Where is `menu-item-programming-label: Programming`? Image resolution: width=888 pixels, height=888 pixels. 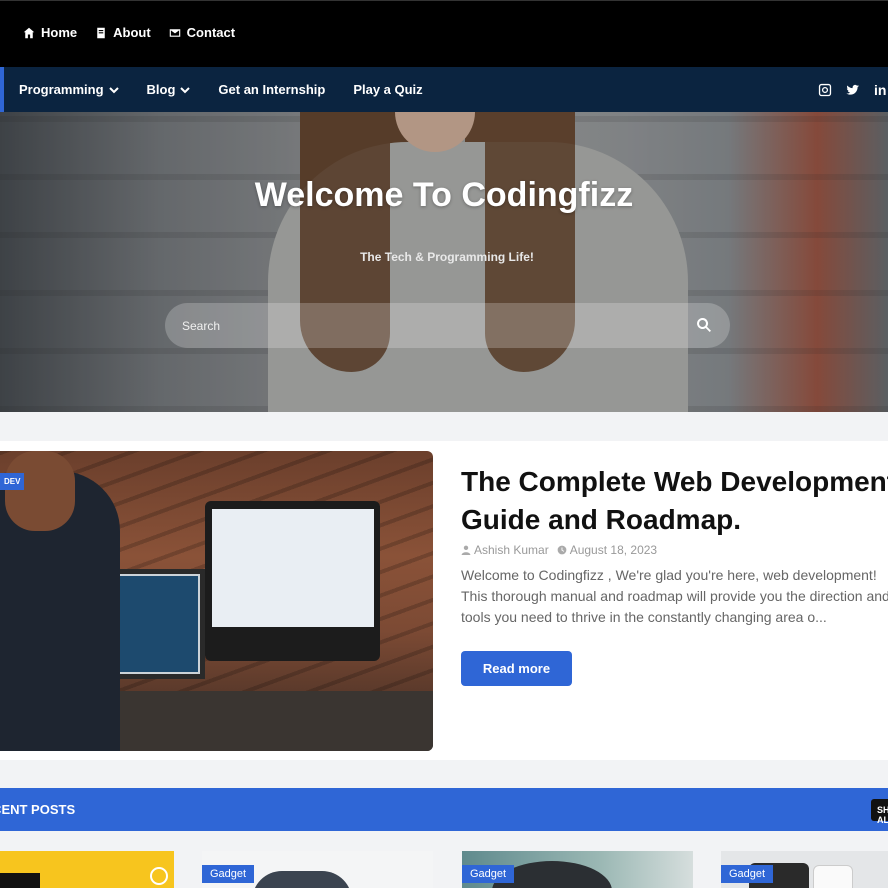
menu-item-programming-label: Programming is located at coordinates (61, 89).